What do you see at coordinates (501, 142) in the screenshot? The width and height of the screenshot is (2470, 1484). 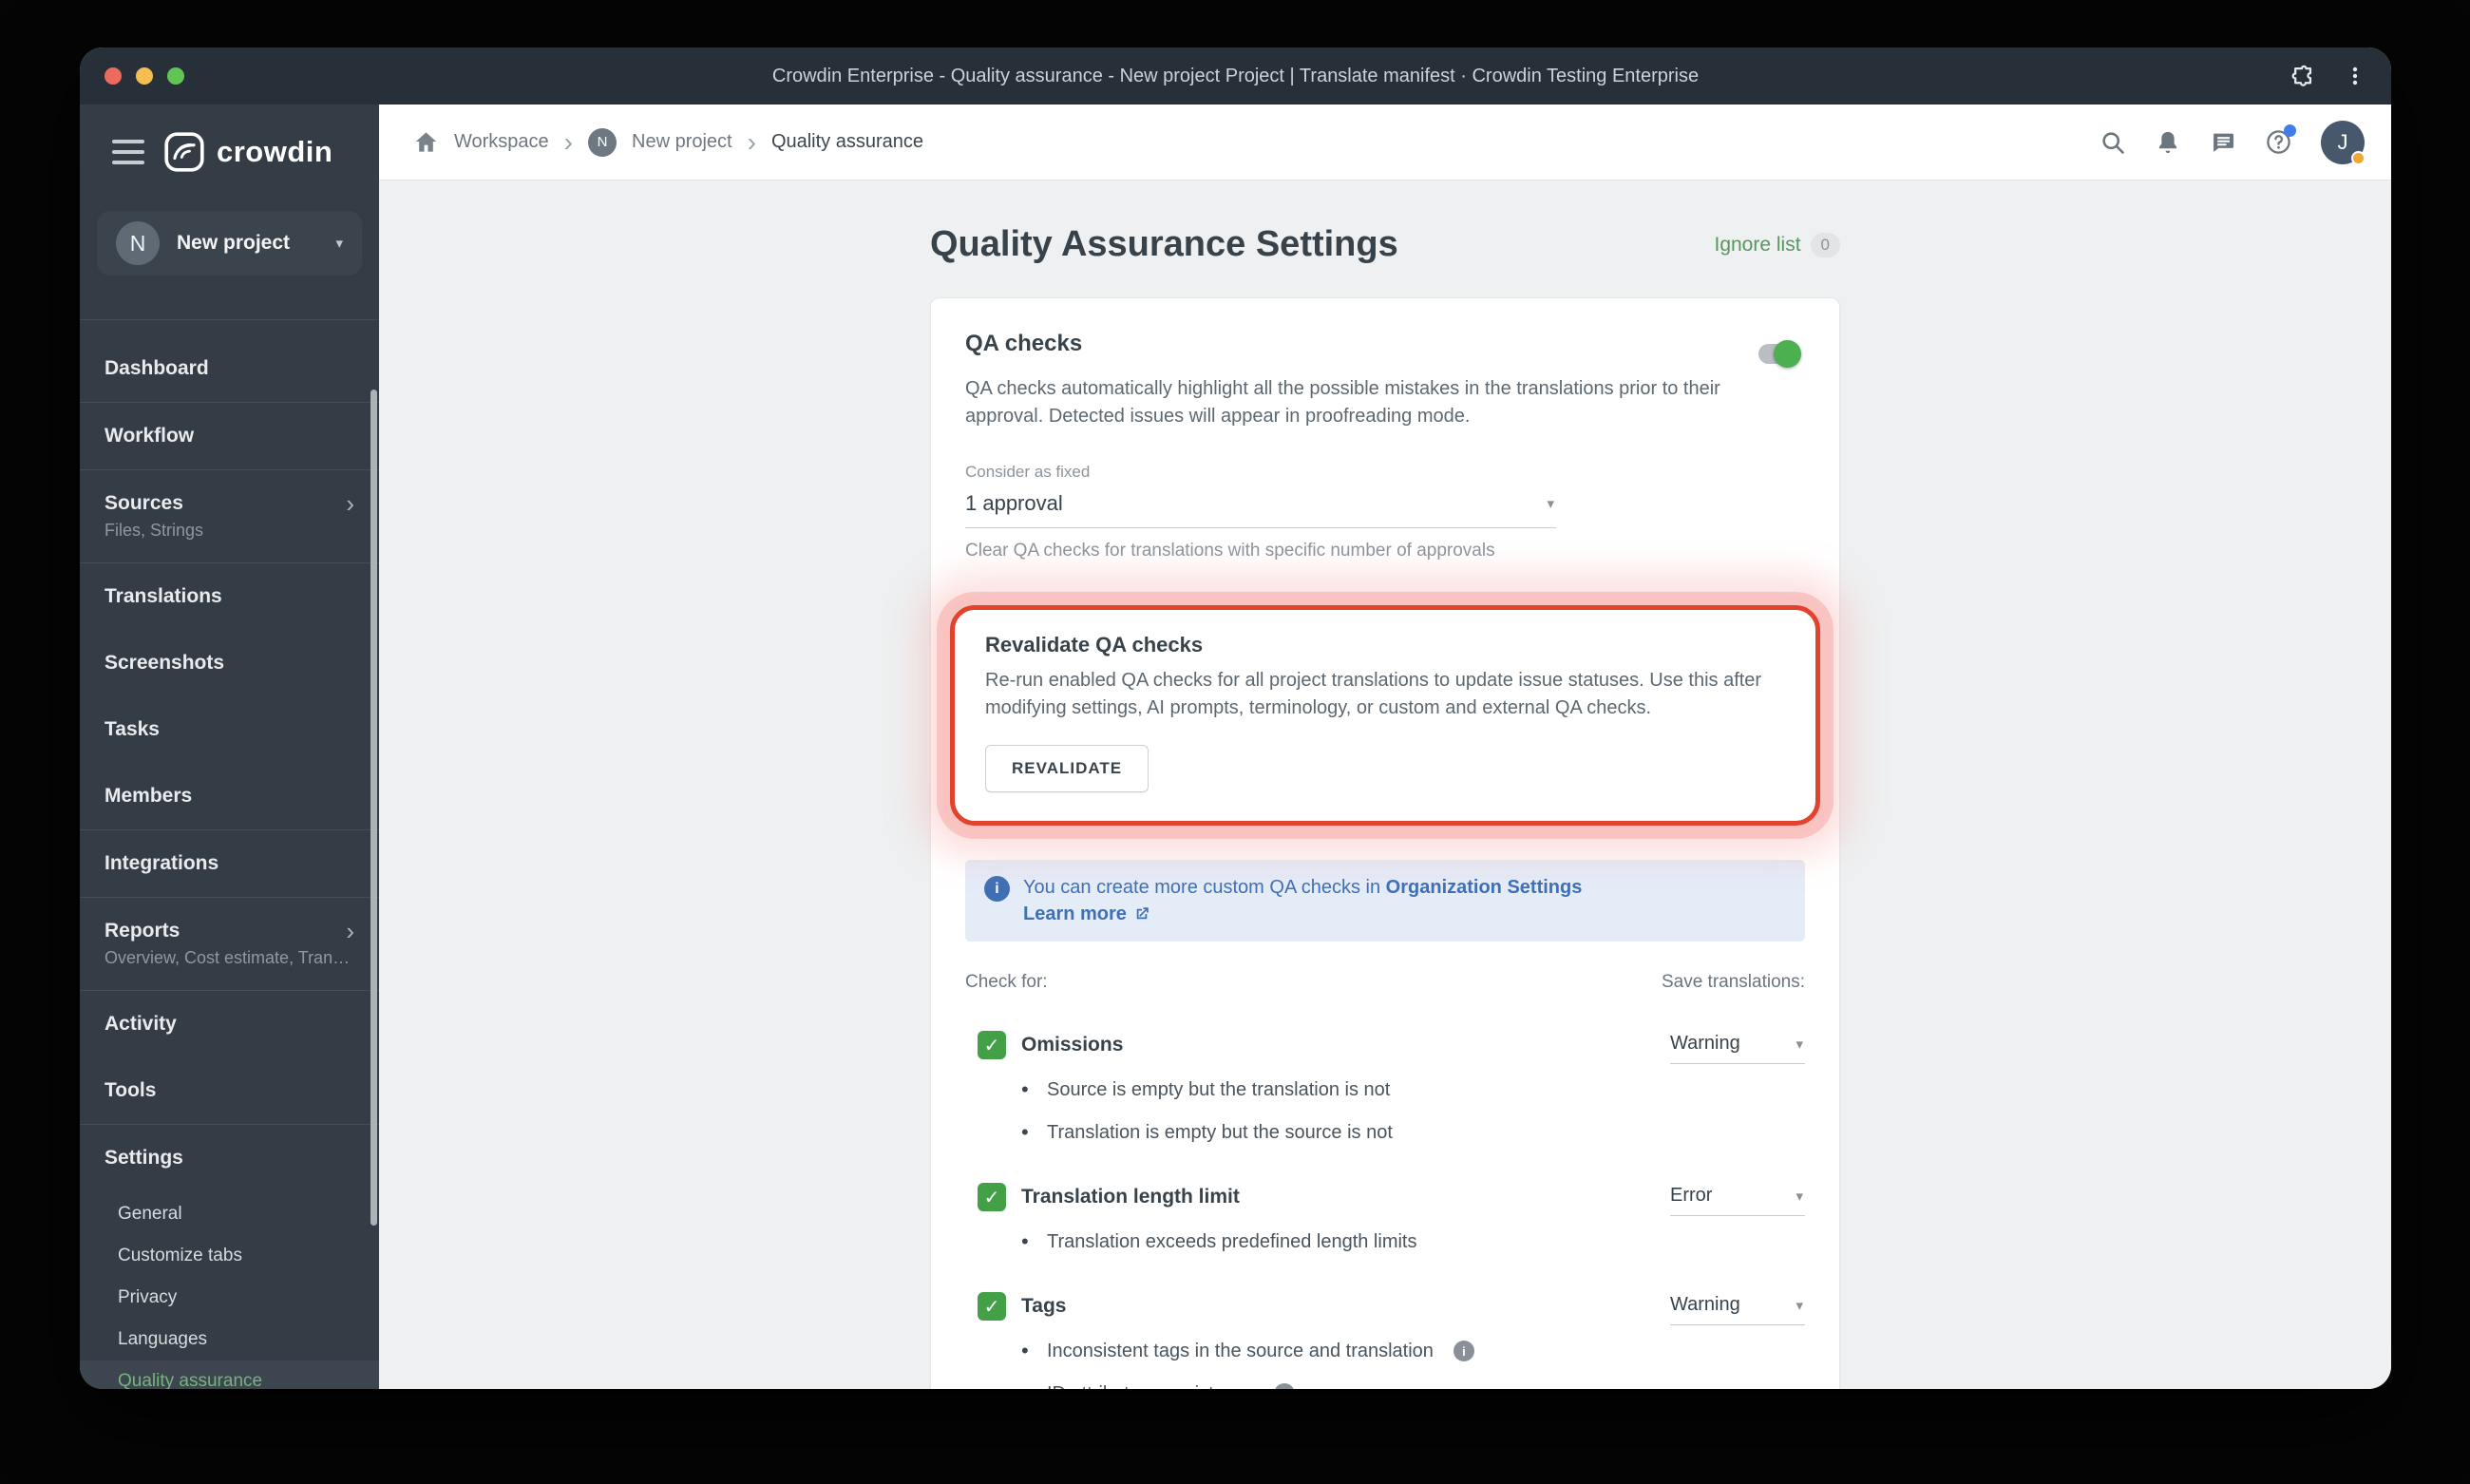 I see `breadcrumb-workspace: Workspace` at bounding box center [501, 142].